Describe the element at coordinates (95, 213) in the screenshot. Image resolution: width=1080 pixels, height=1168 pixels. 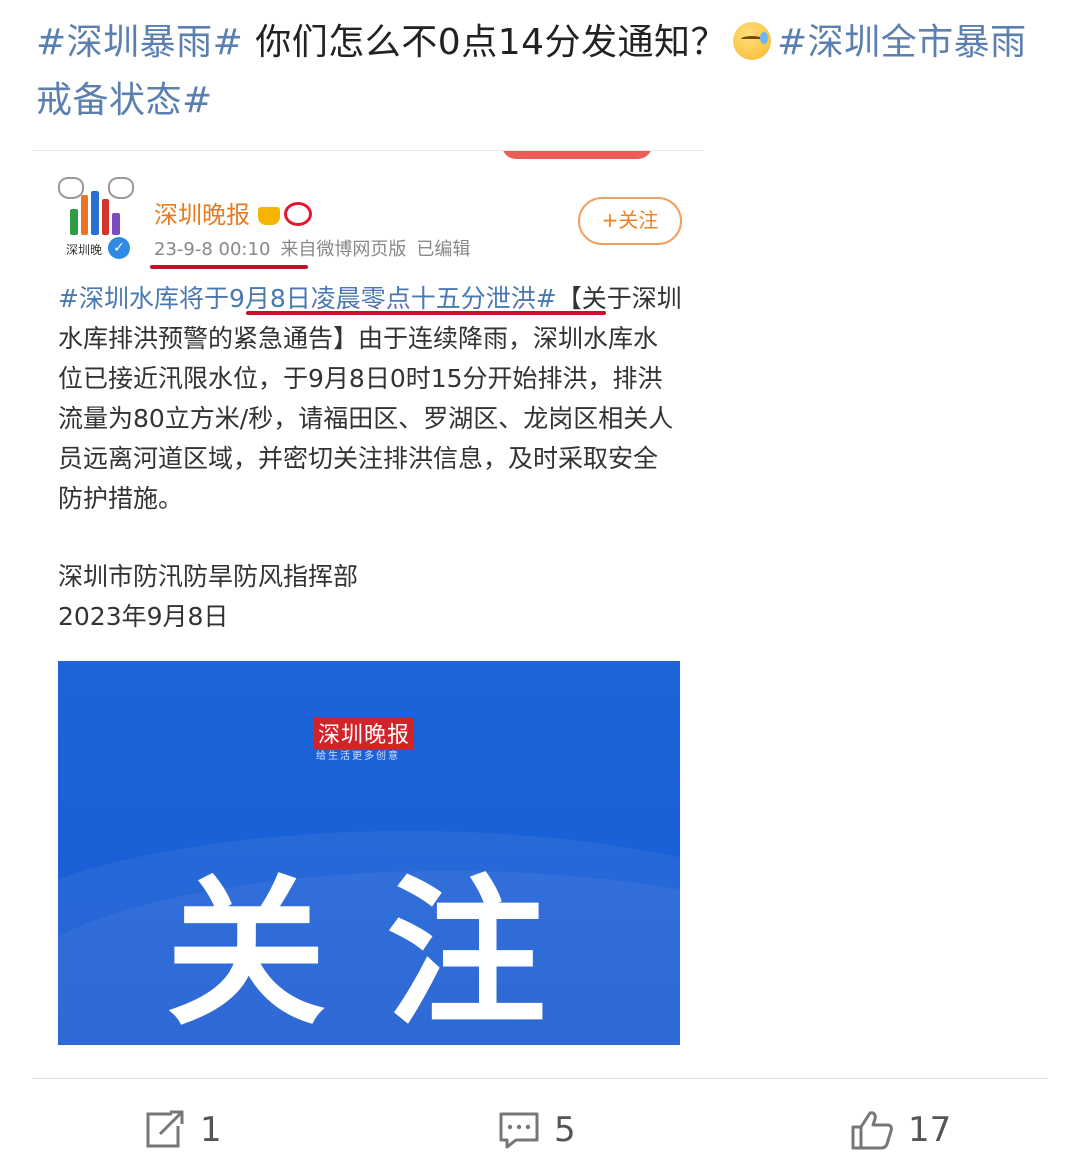
I see `newspaper-logo-icon` at that location.